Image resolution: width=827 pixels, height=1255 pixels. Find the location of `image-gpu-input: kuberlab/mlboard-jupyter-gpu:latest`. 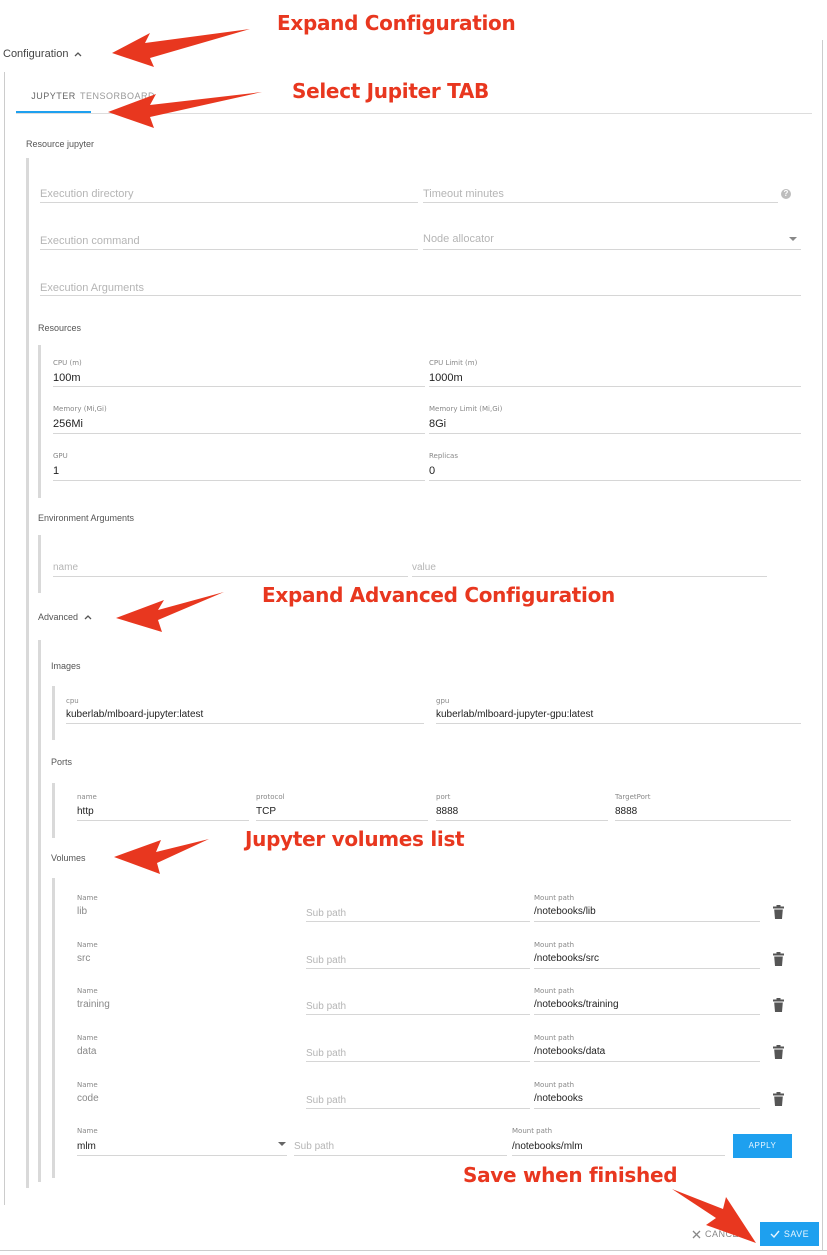

image-gpu-input: kuberlab/mlboard-jupyter-gpu:latest is located at coordinates (514, 714).